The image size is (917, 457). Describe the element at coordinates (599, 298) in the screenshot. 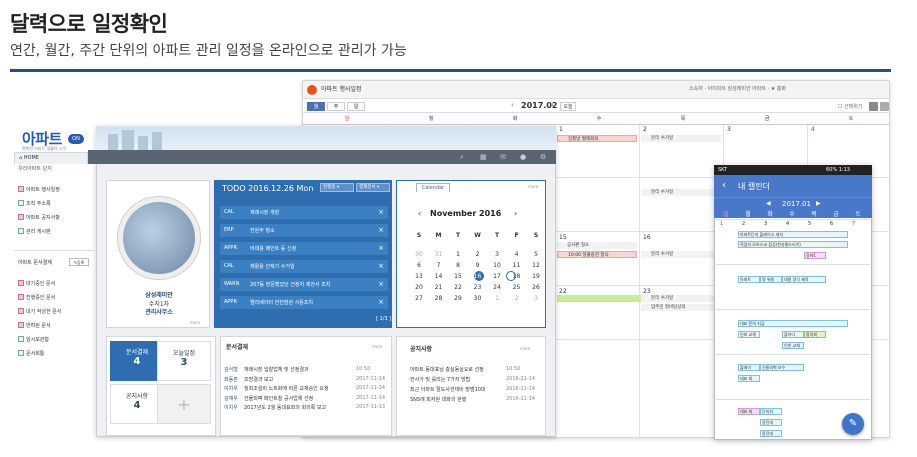

I see `event-bar` at that location.